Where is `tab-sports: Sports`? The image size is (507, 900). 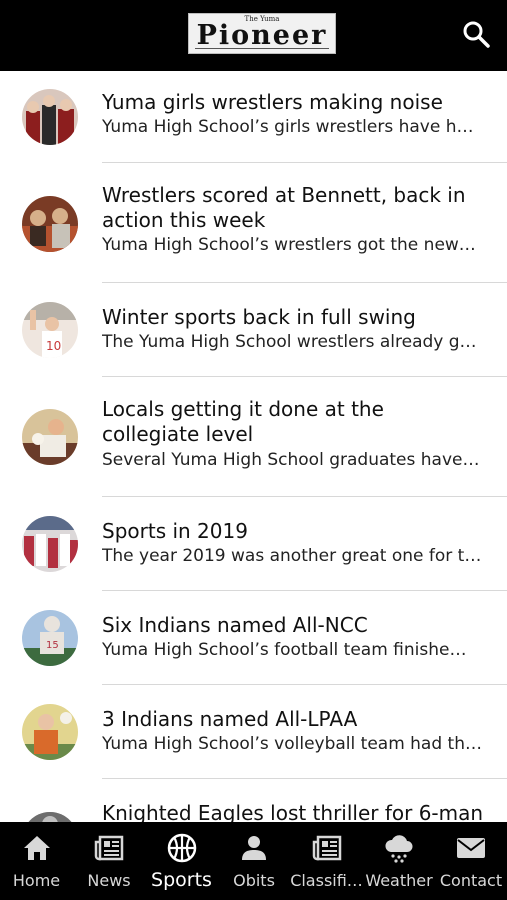
tab-sports: Sports is located at coordinates (181, 861).